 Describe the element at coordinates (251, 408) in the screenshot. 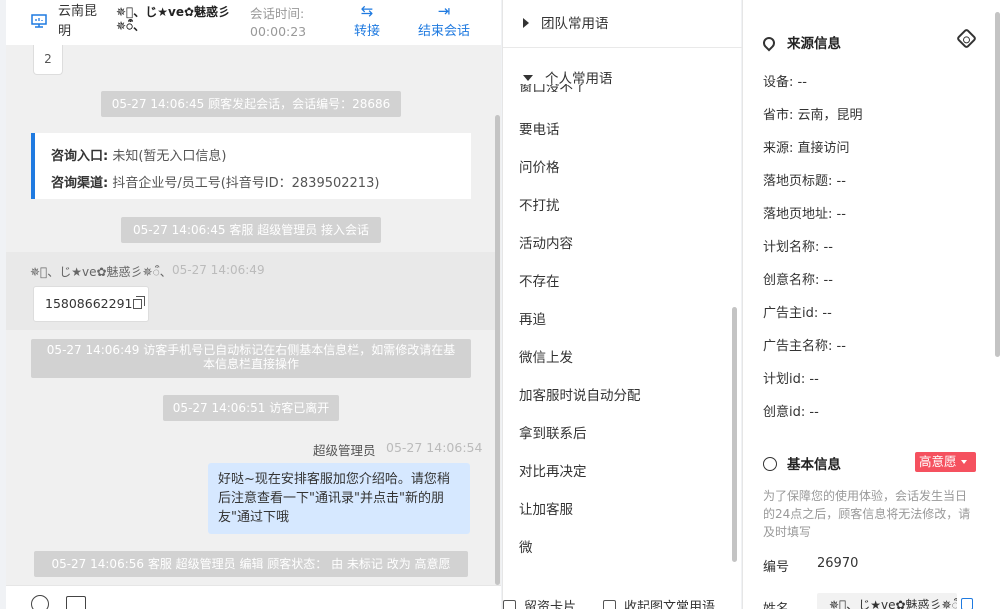

I see `system-message-visitor-left: 05-27 14:06:51 访客已离开` at that location.